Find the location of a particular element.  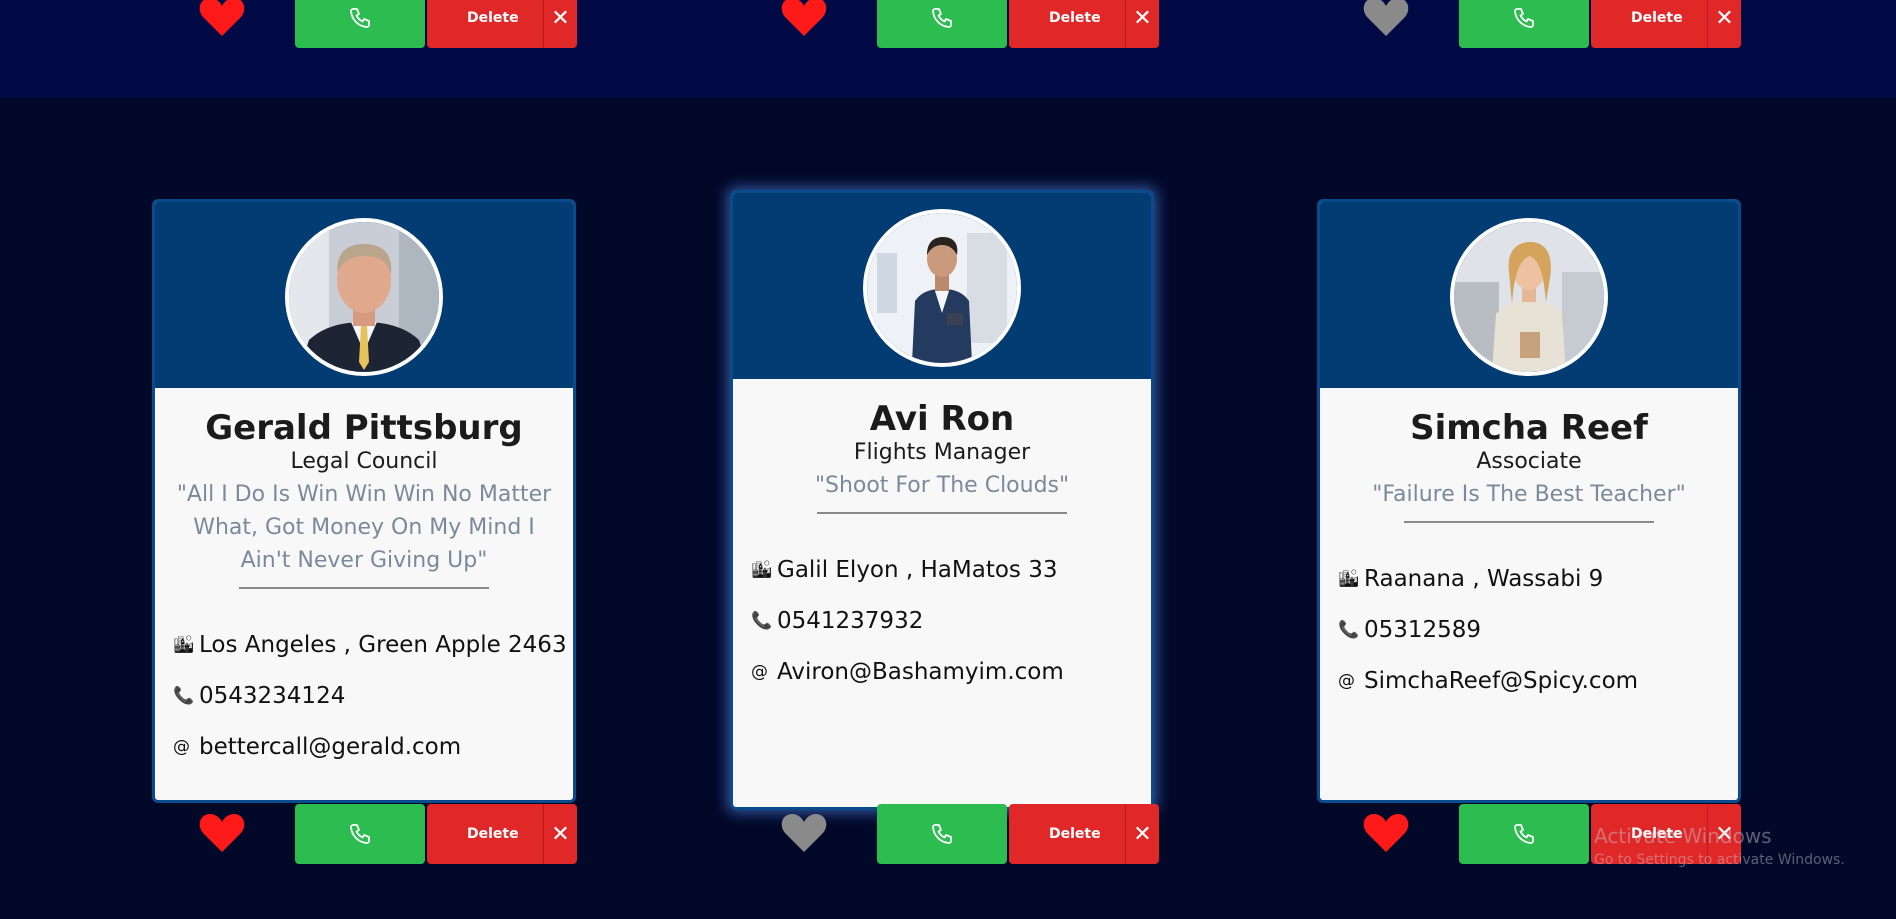

phone-text: 0543234124 is located at coordinates (272, 695).